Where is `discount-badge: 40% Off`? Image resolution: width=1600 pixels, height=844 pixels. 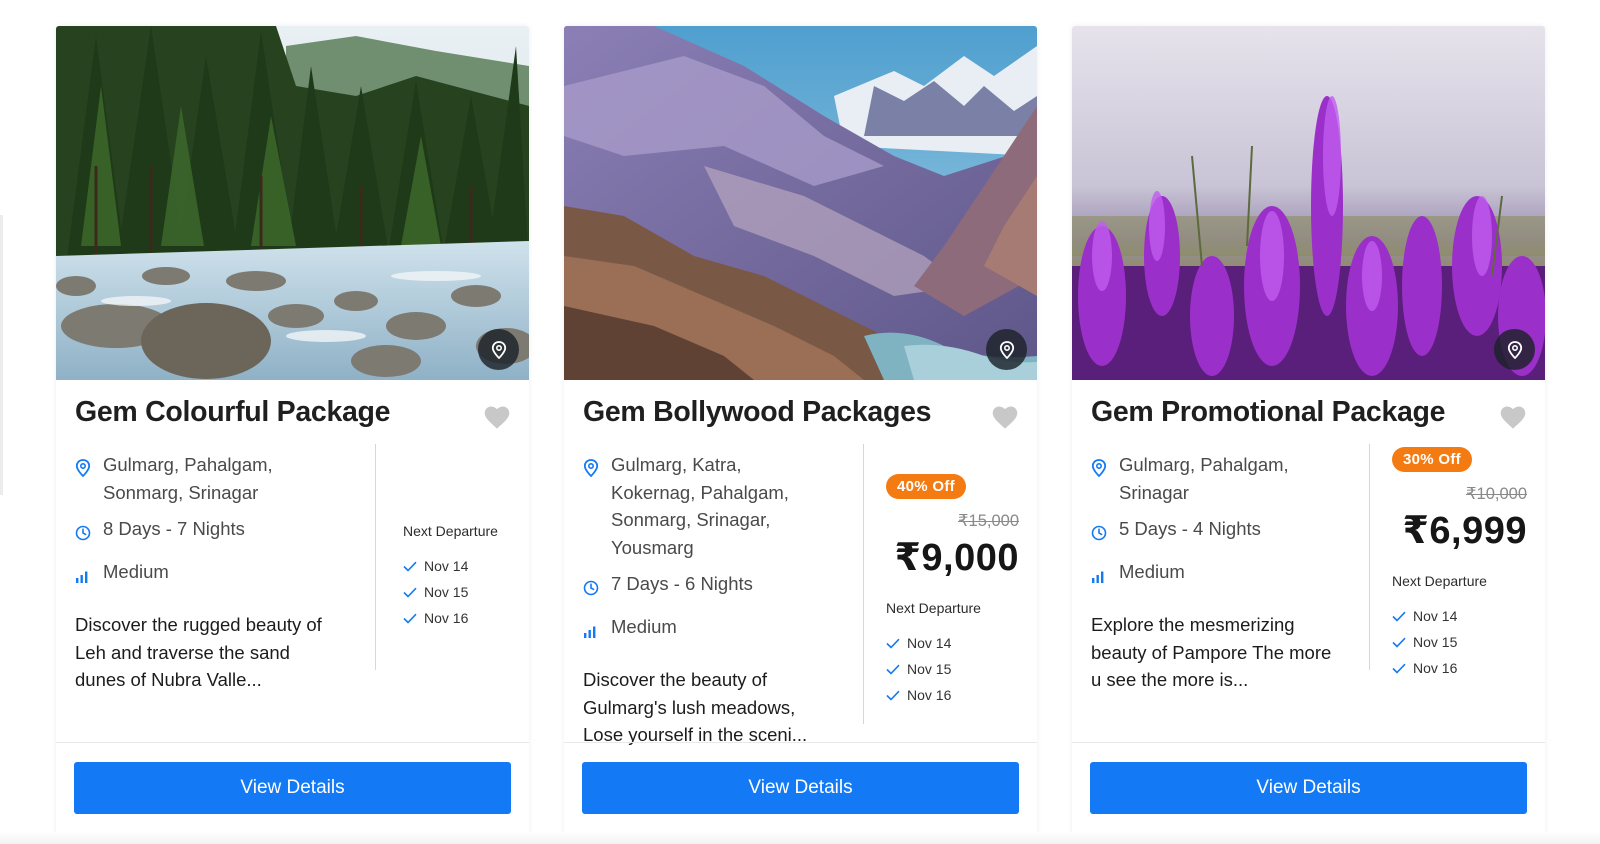 discount-badge: 40% Off is located at coordinates (926, 486).